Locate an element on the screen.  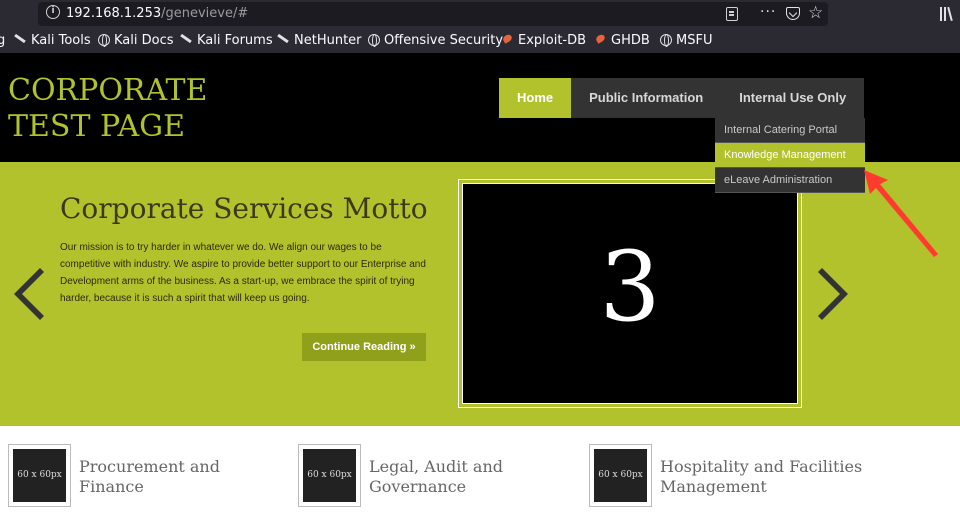
feature-title: Legal, Audit and Governance is located at coordinates (444, 477).